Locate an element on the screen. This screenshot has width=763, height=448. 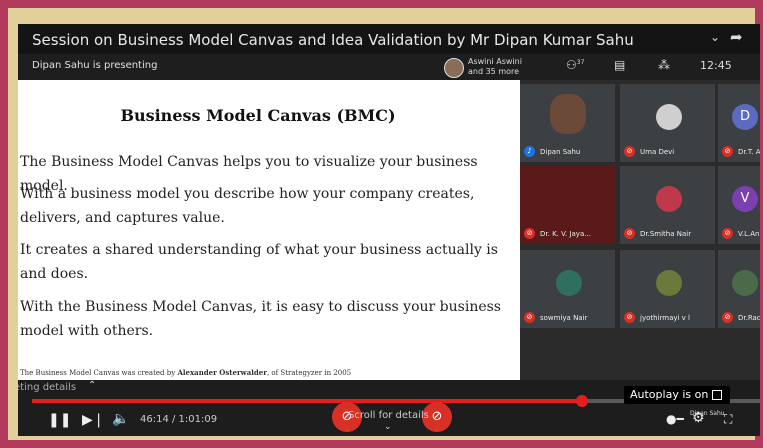
participant-name: Dr.Rad is located at coordinates (749, 318).